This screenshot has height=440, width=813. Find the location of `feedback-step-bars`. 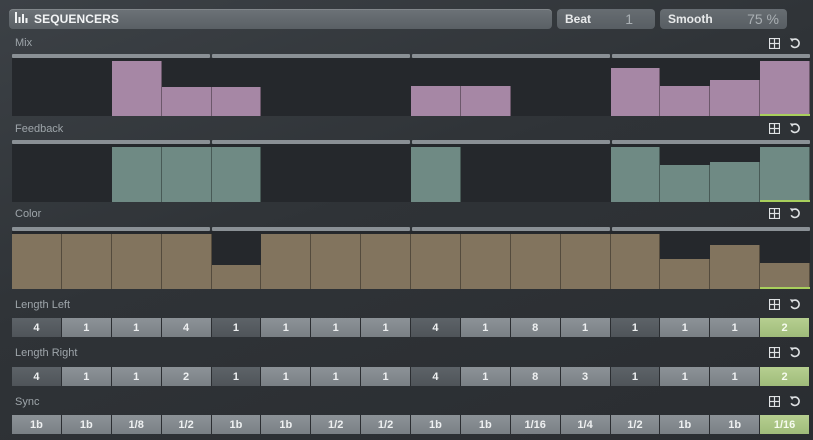

feedback-step-bars is located at coordinates (411, 173).